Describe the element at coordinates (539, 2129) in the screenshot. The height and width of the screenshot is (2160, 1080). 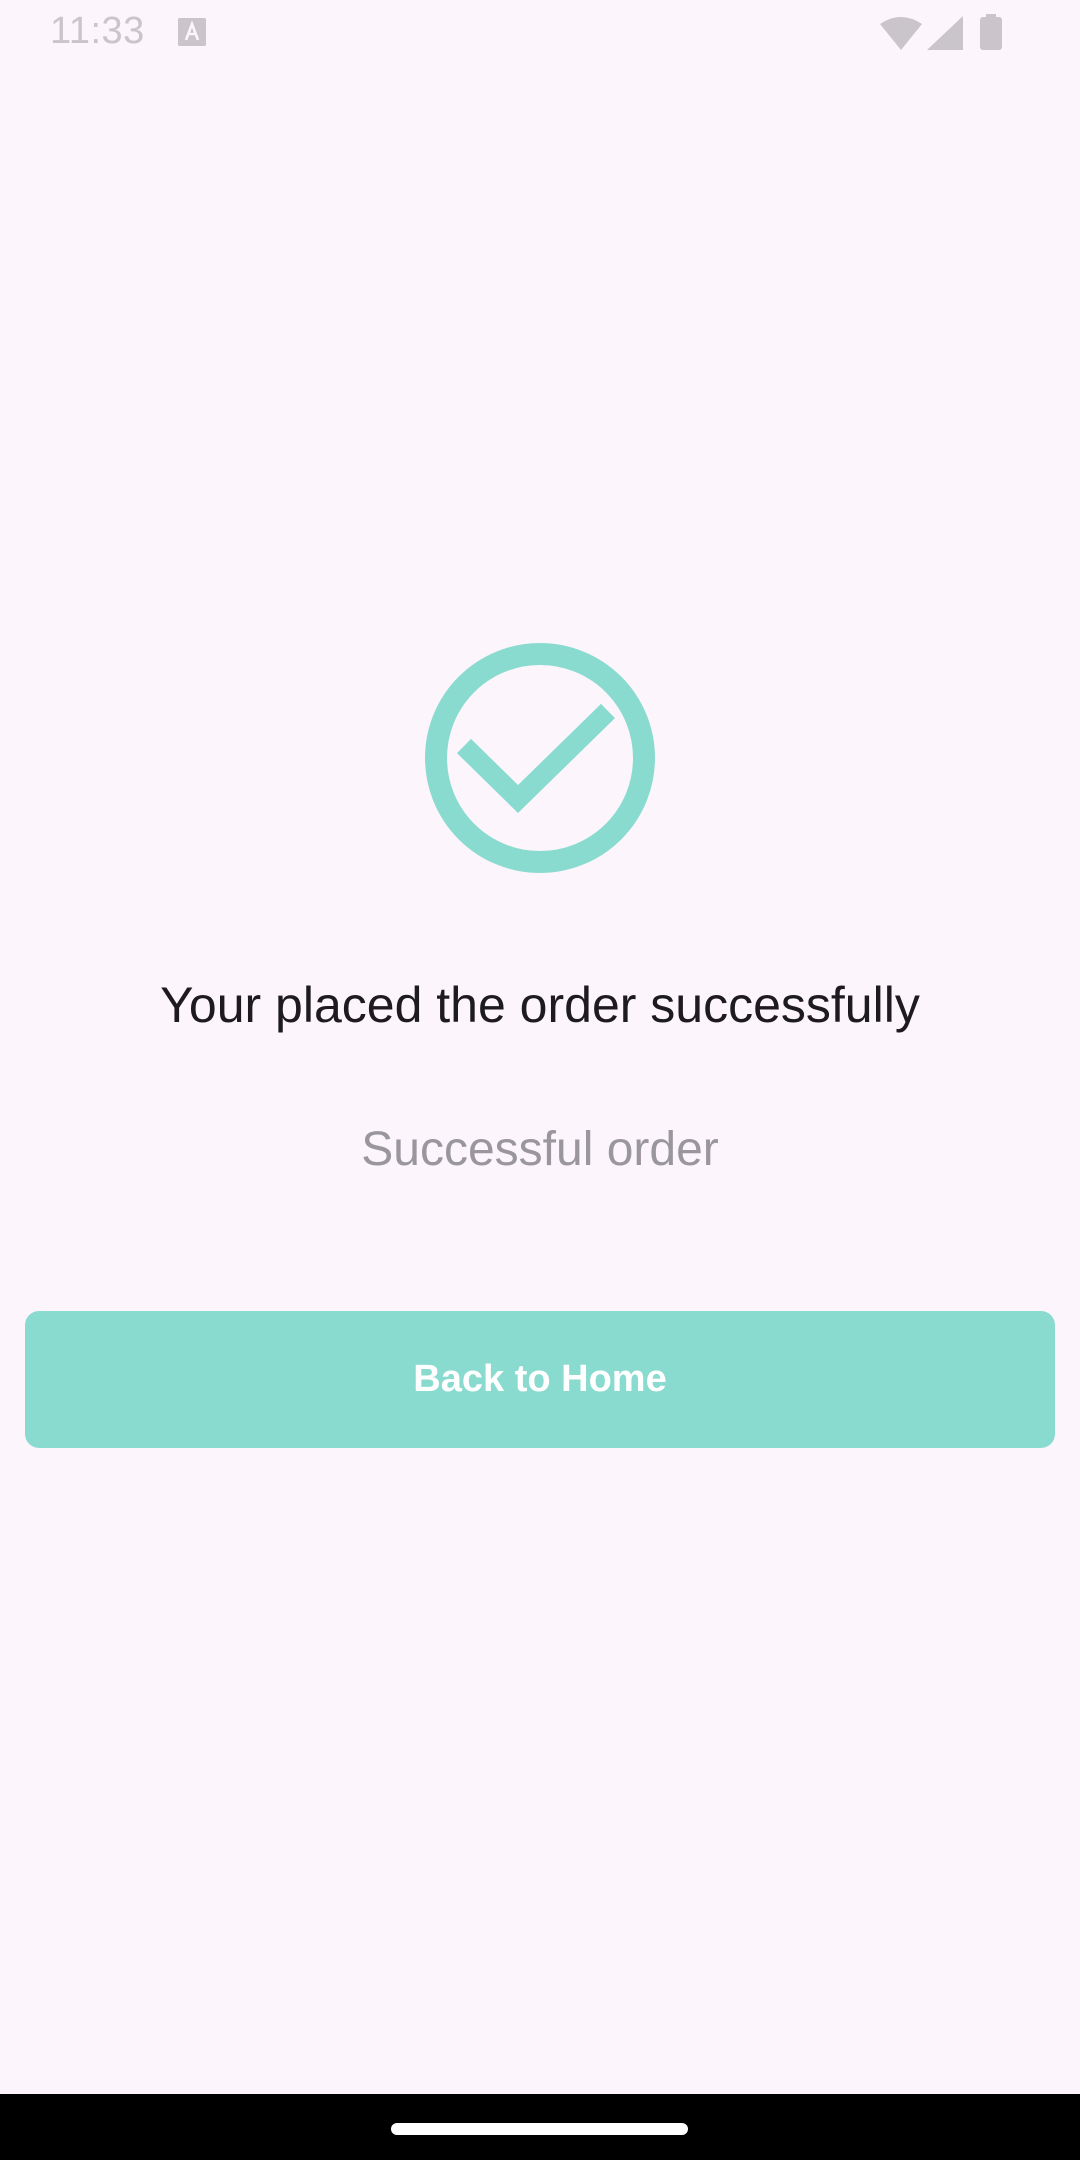
I see `gesture-handle` at that location.